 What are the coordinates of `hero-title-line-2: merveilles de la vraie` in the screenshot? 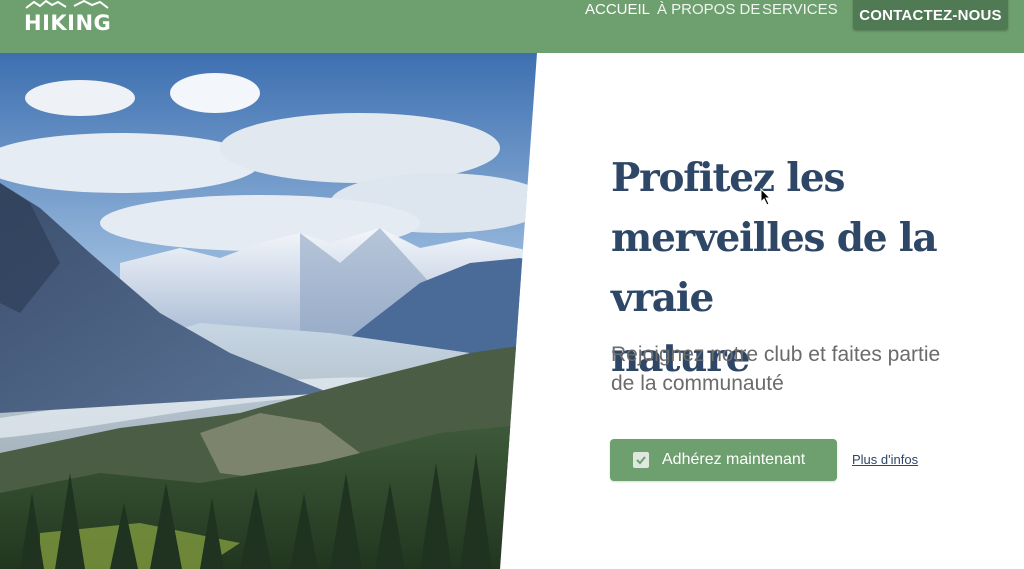 It's located at (774, 268).